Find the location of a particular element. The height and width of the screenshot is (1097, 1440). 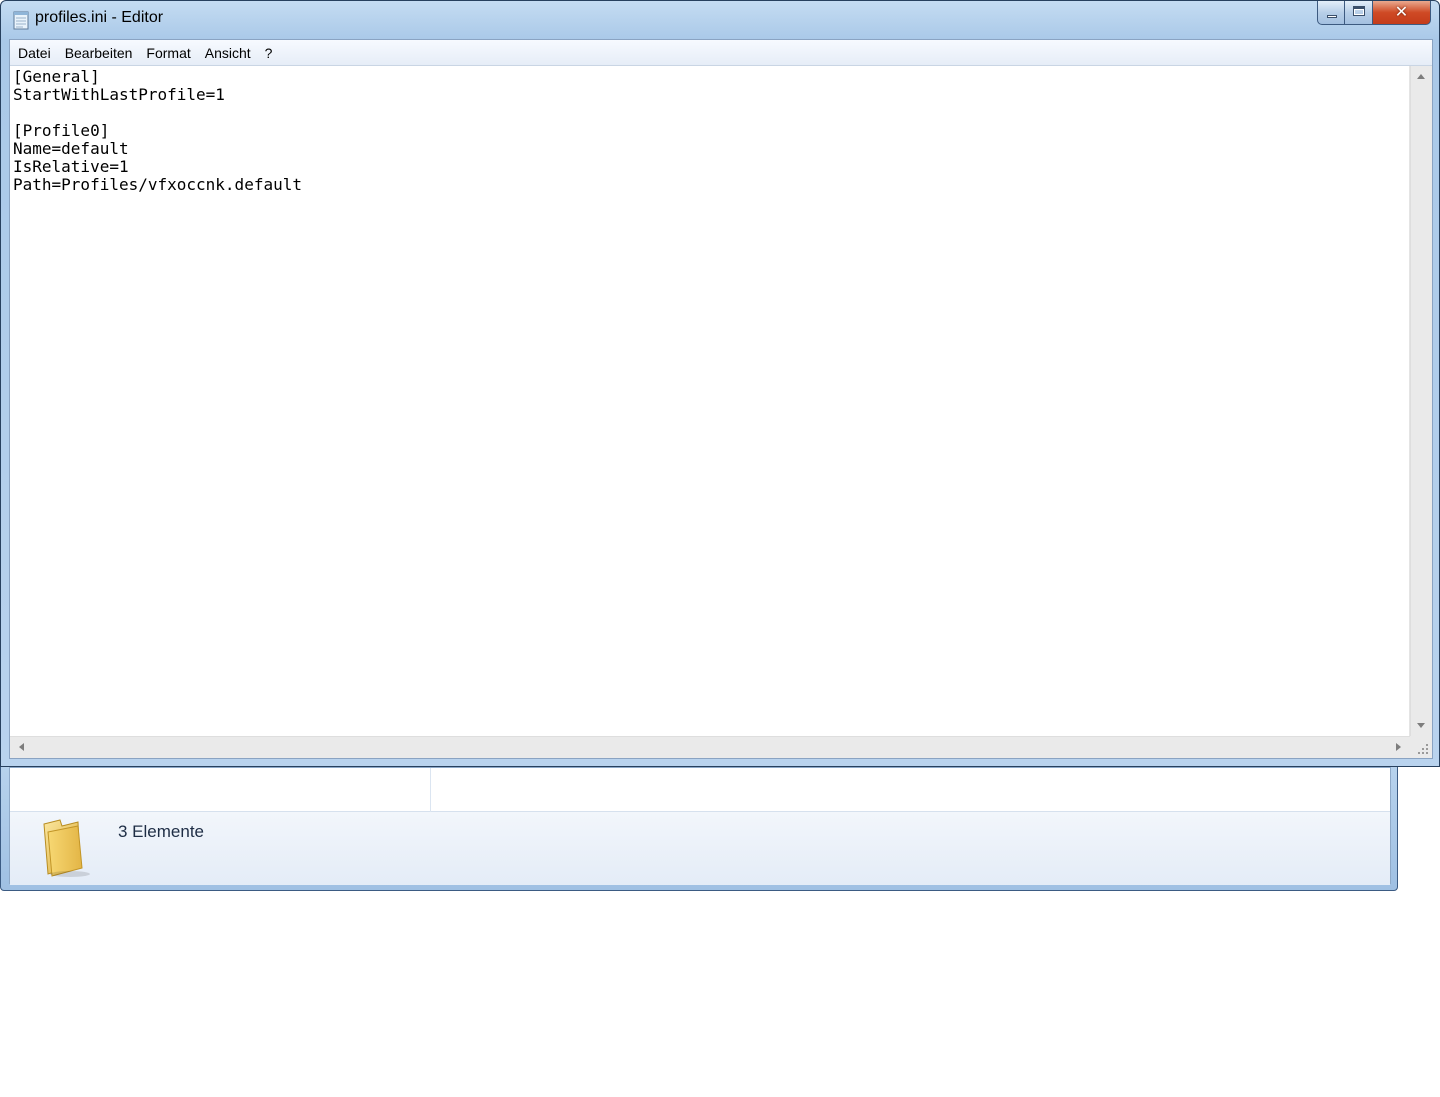

close-icon: ✕ is located at coordinates (1401, 11).